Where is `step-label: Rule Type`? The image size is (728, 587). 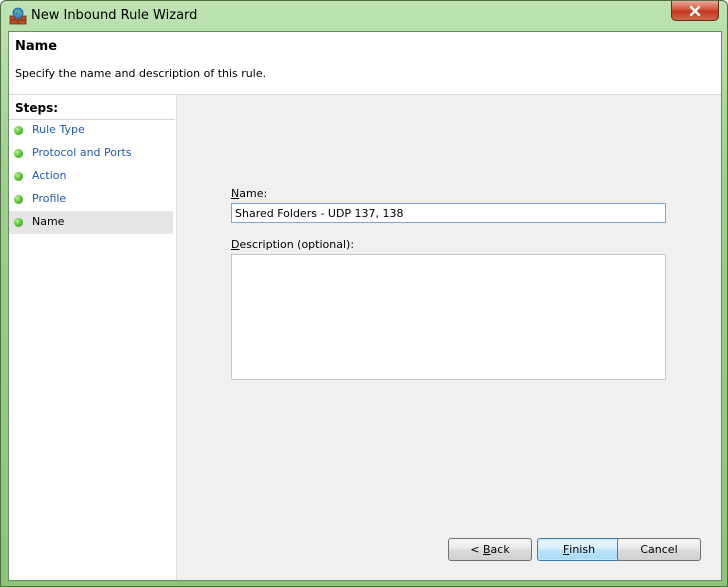
step-label: Rule Type is located at coordinates (58, 129).